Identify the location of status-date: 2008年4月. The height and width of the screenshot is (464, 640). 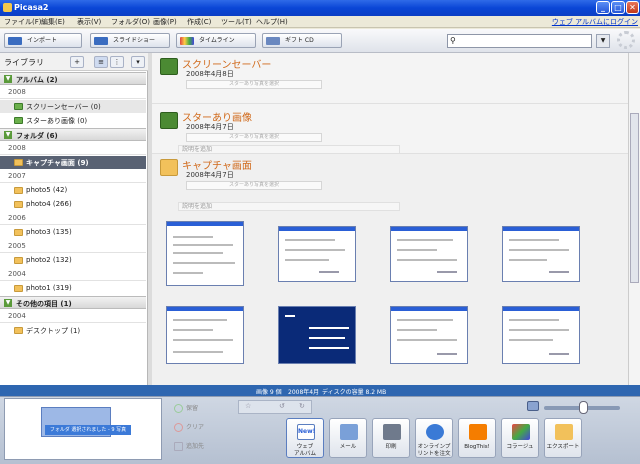
(304, 392).